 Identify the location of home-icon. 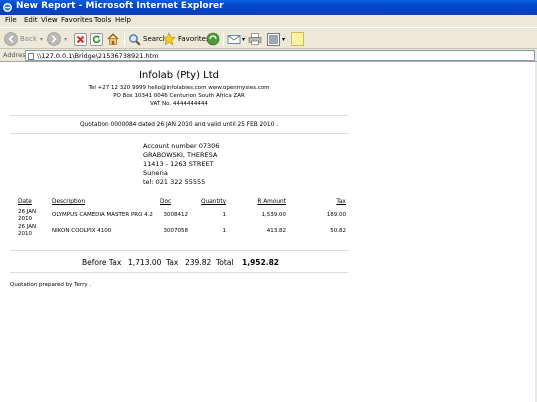
(113, 39).